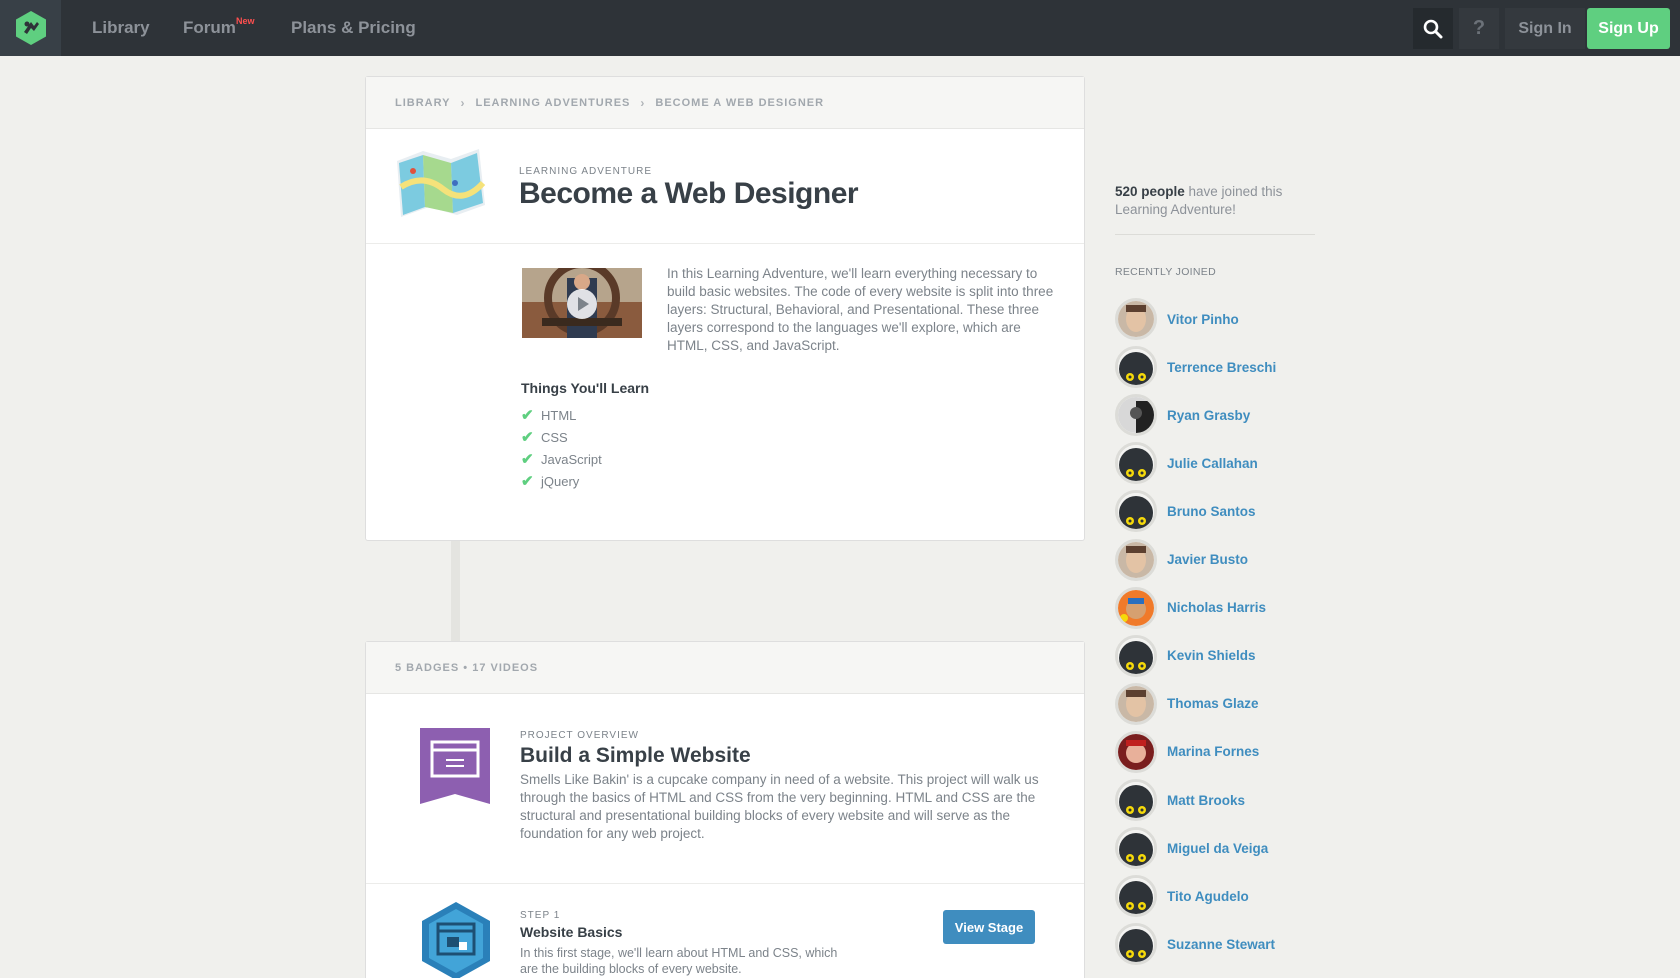  I want to click on member-item: Terrence Breschi, so click(1195, 367).